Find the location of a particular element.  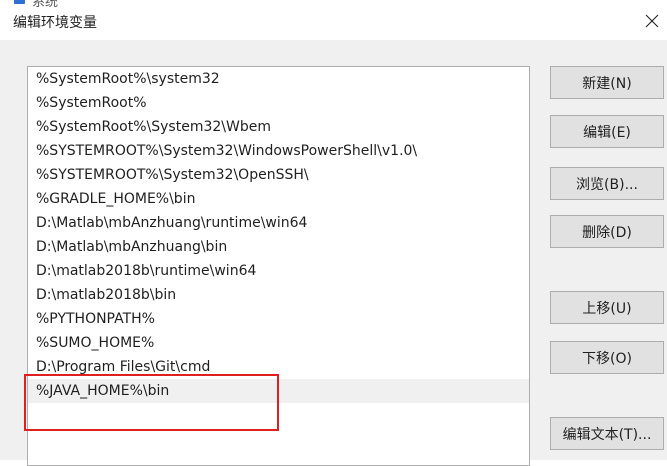

path-list-item-empty is located at coordinates (278, 415).